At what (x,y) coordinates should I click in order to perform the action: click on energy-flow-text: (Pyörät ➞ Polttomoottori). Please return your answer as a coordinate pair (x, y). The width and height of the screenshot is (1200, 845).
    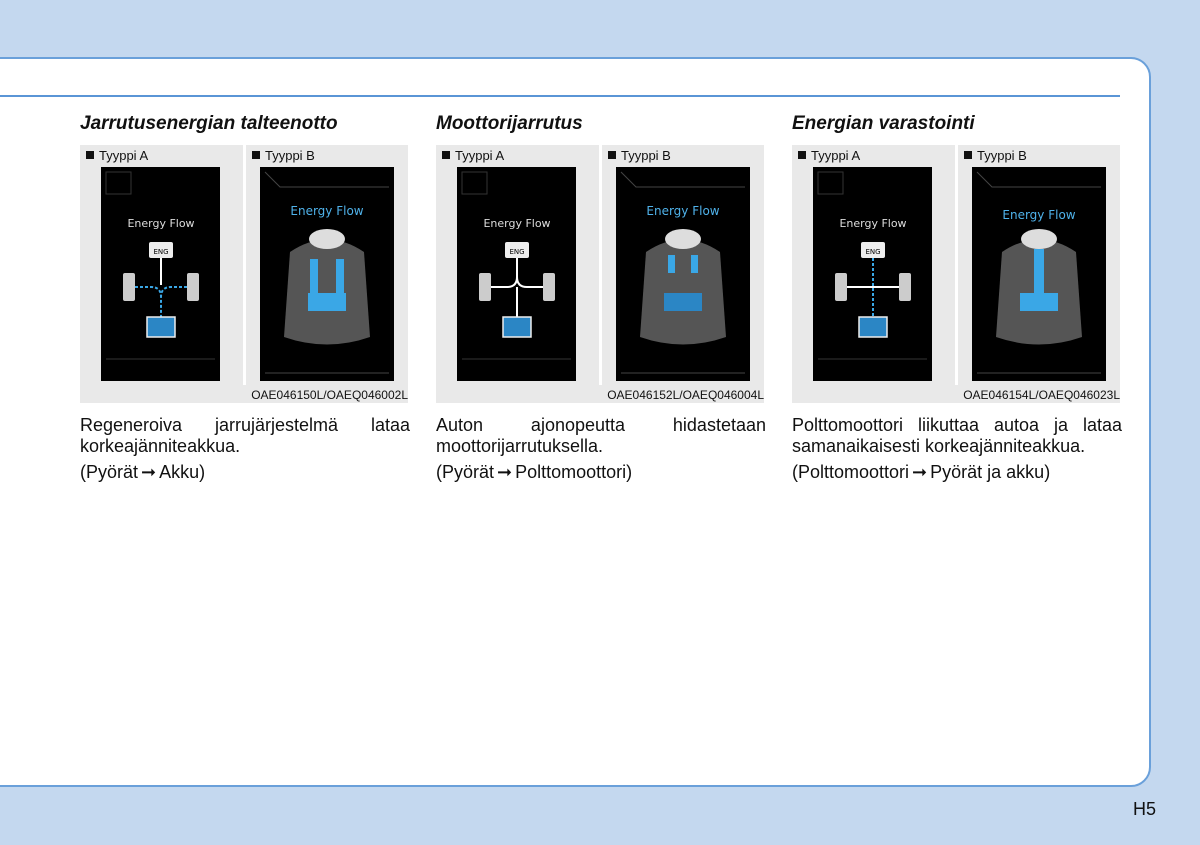
    Looking at the image, I should click on (534, 472).